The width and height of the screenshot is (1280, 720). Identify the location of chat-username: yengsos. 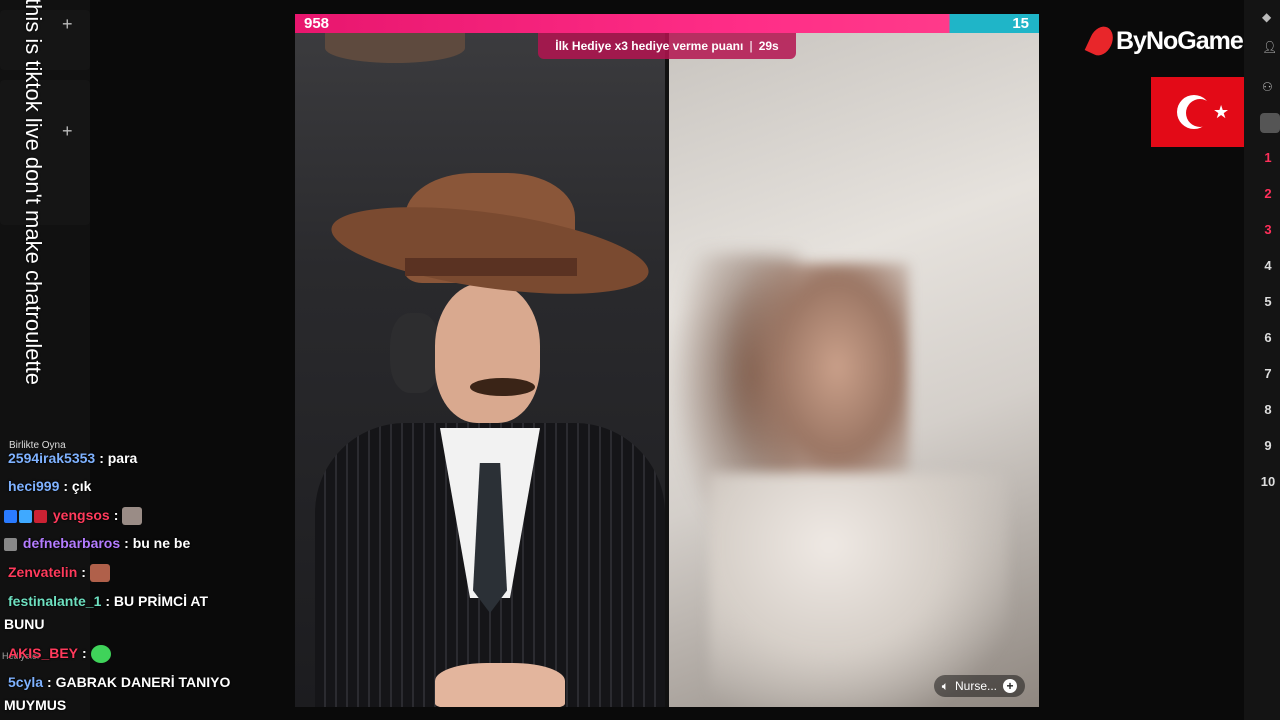
(81, 515).